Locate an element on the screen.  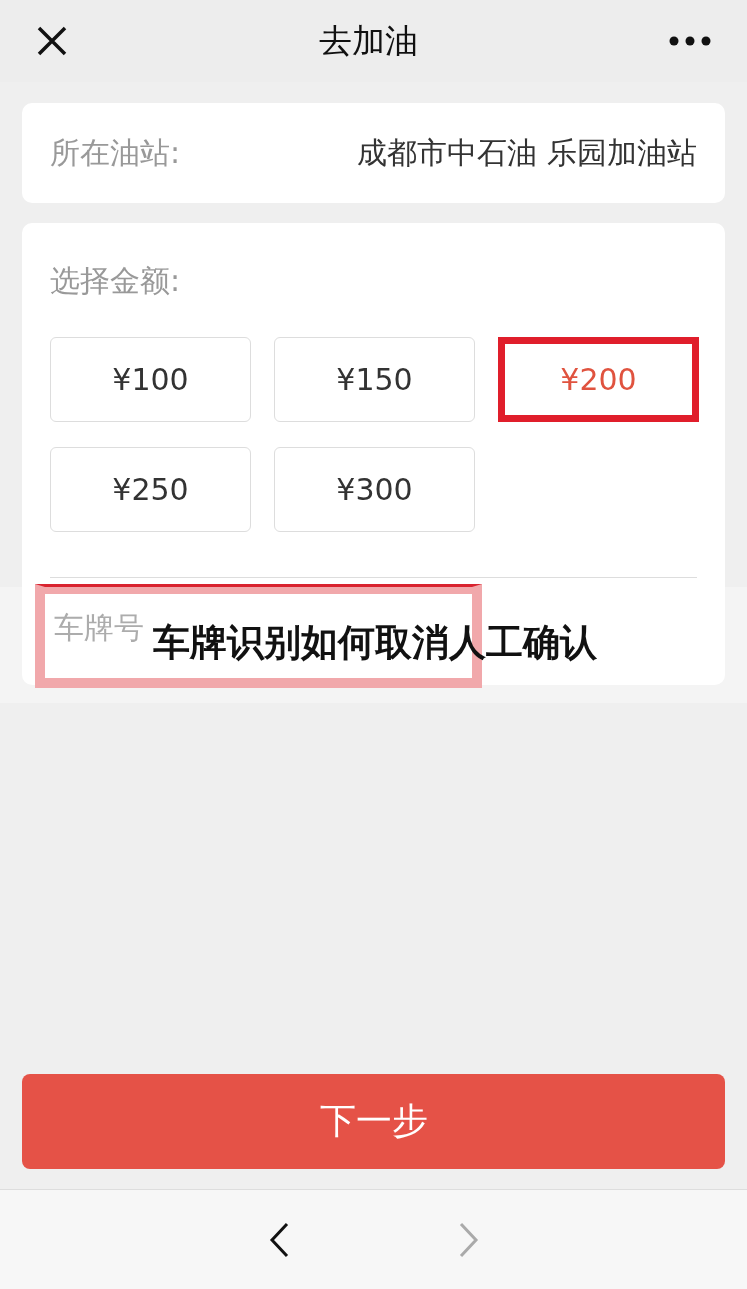
amount-option: ¥300 is located at coordinates (374, 489).